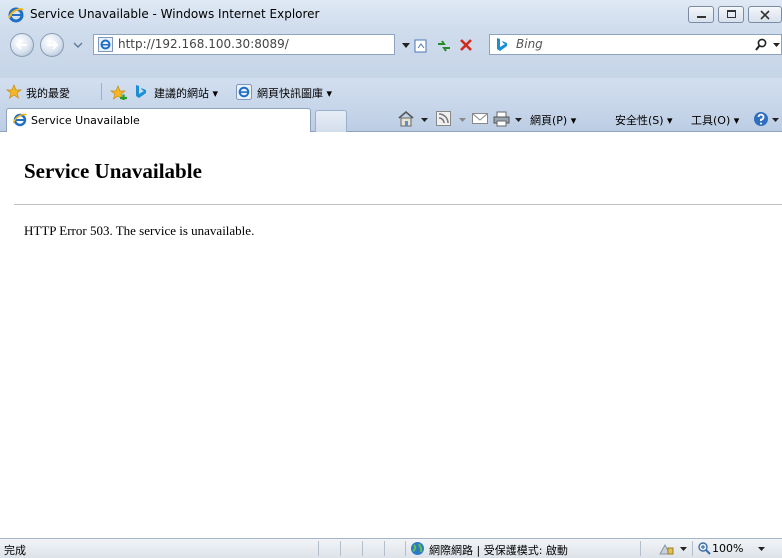  I want to click on maximize-icon, so click(731, 14).